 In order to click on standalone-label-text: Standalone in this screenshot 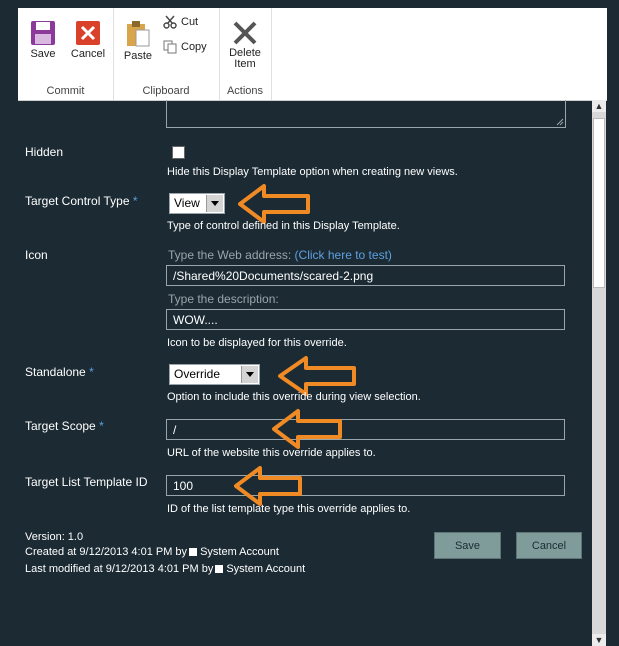, I will do `click(55, 372)`.